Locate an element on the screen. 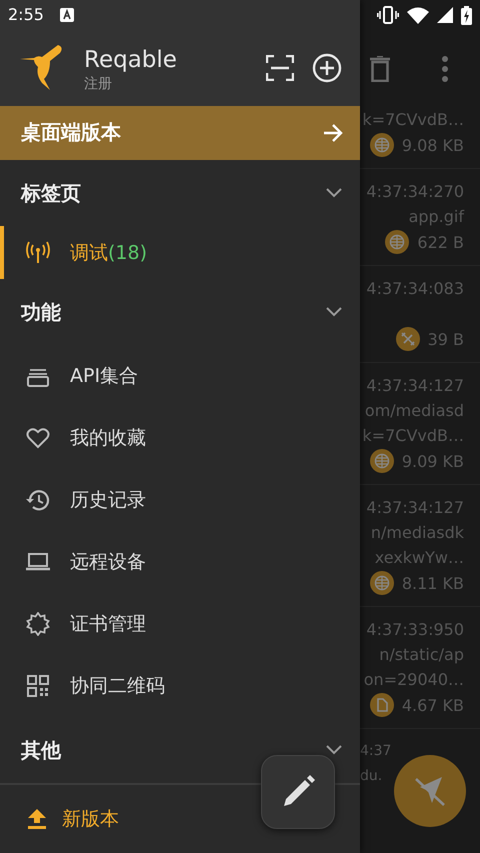 The width and height of the screenshot is (480, 853). register-link: 注册 is located at coordinates (175, 83).